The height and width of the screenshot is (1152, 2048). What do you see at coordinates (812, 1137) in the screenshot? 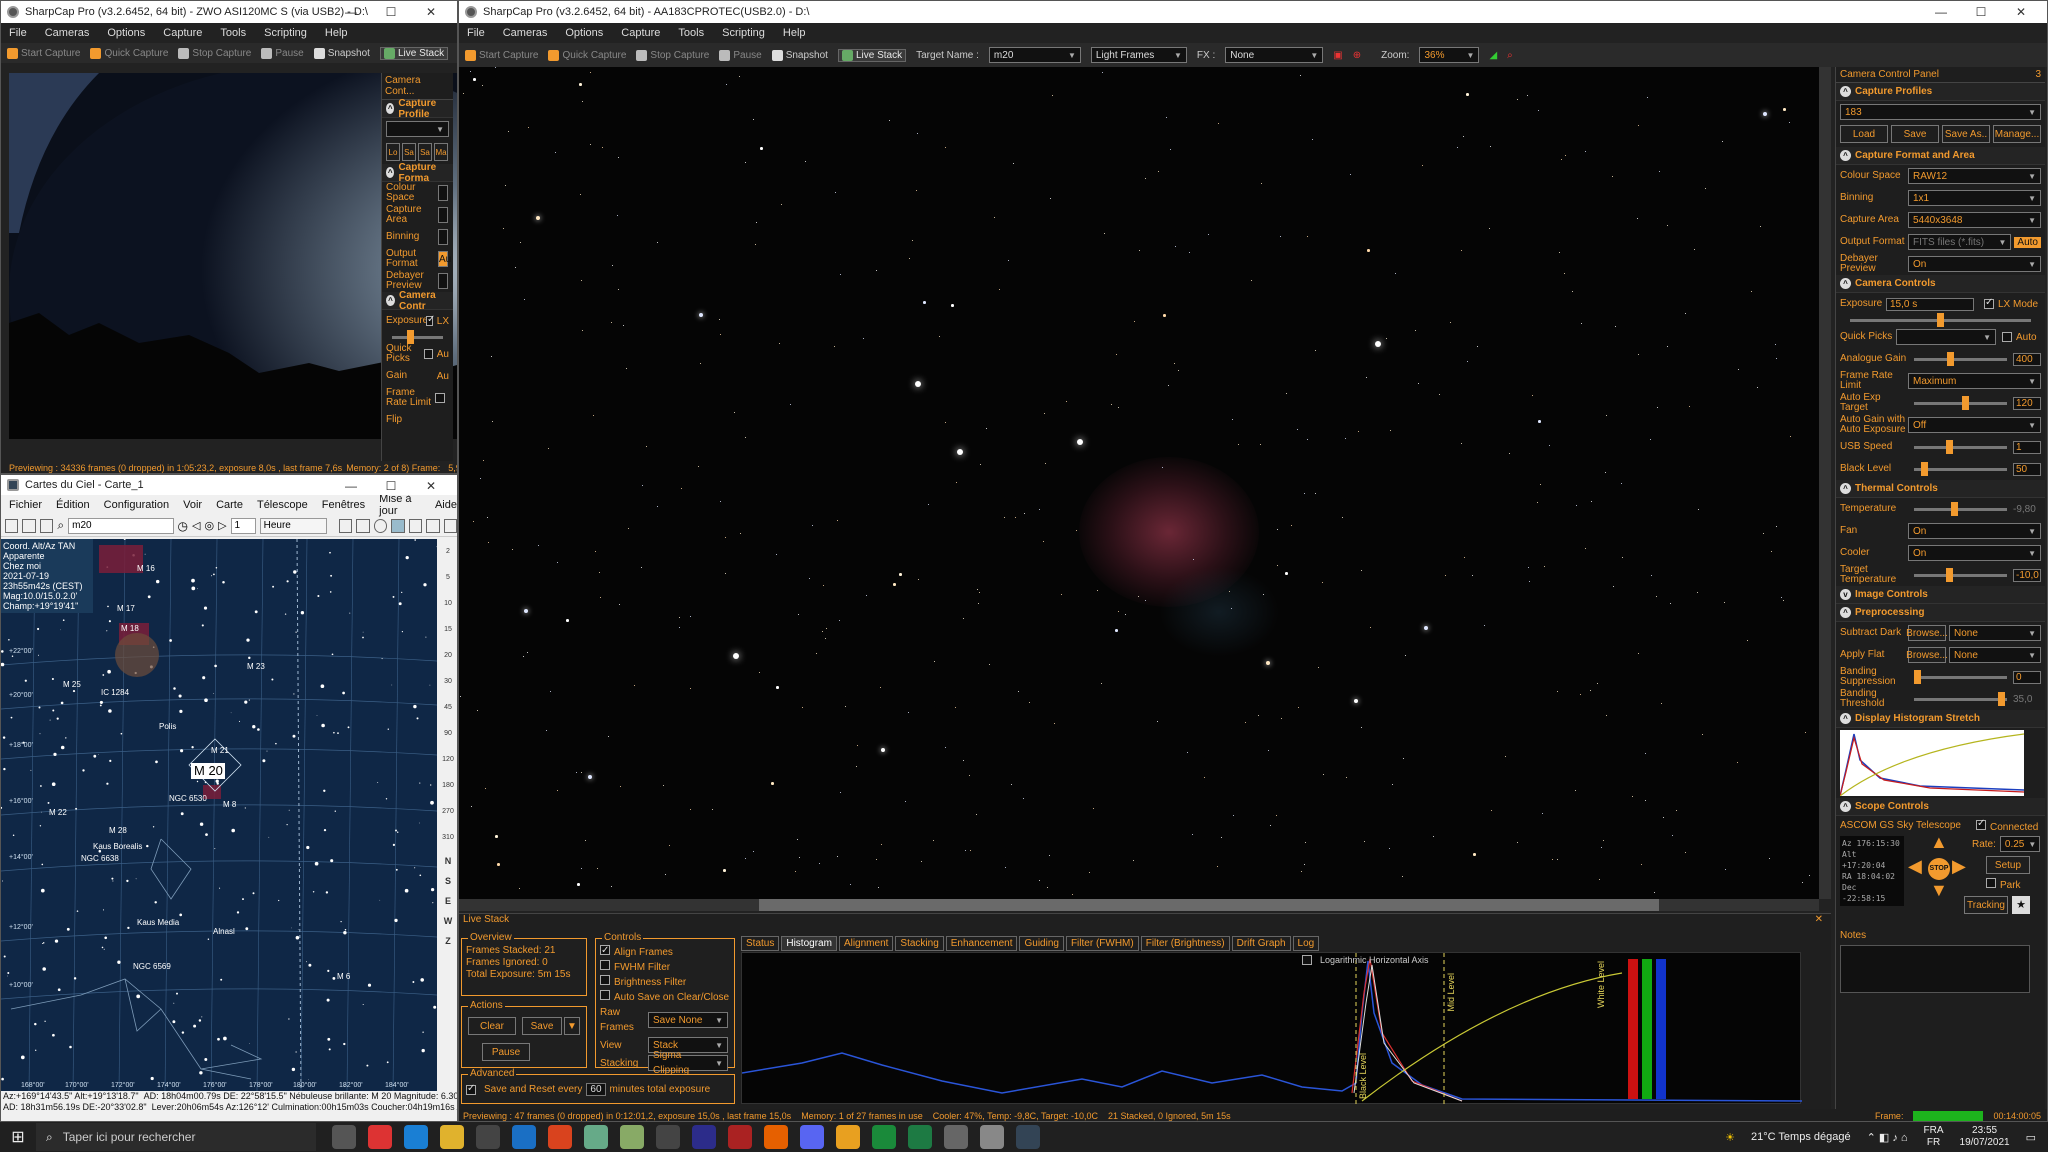
I see `discord-icon` at bounding box center [812, 1137].